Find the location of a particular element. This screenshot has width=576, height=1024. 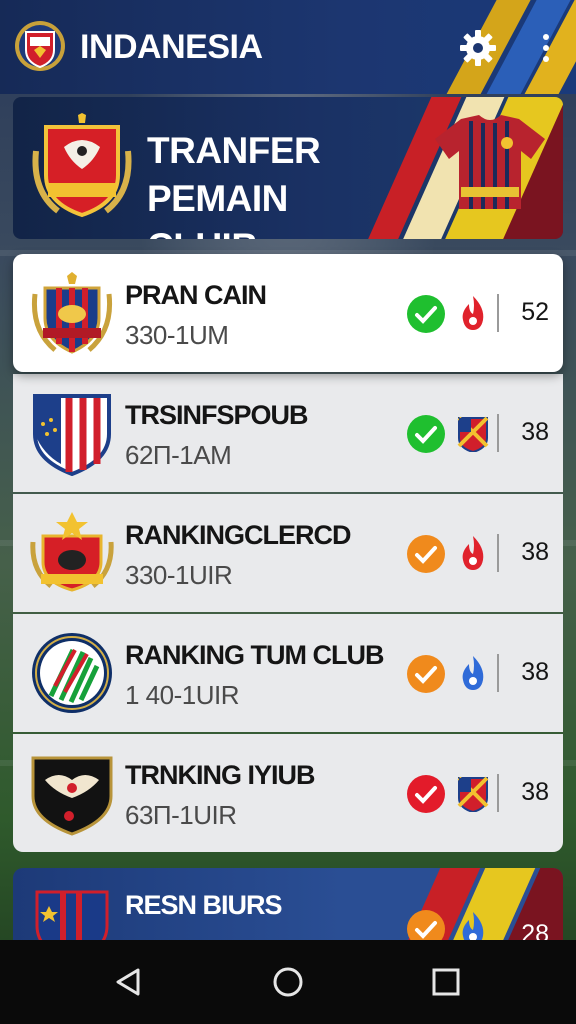

club-name: RANKING TUM CLUB is located at coordinates (254, 655).